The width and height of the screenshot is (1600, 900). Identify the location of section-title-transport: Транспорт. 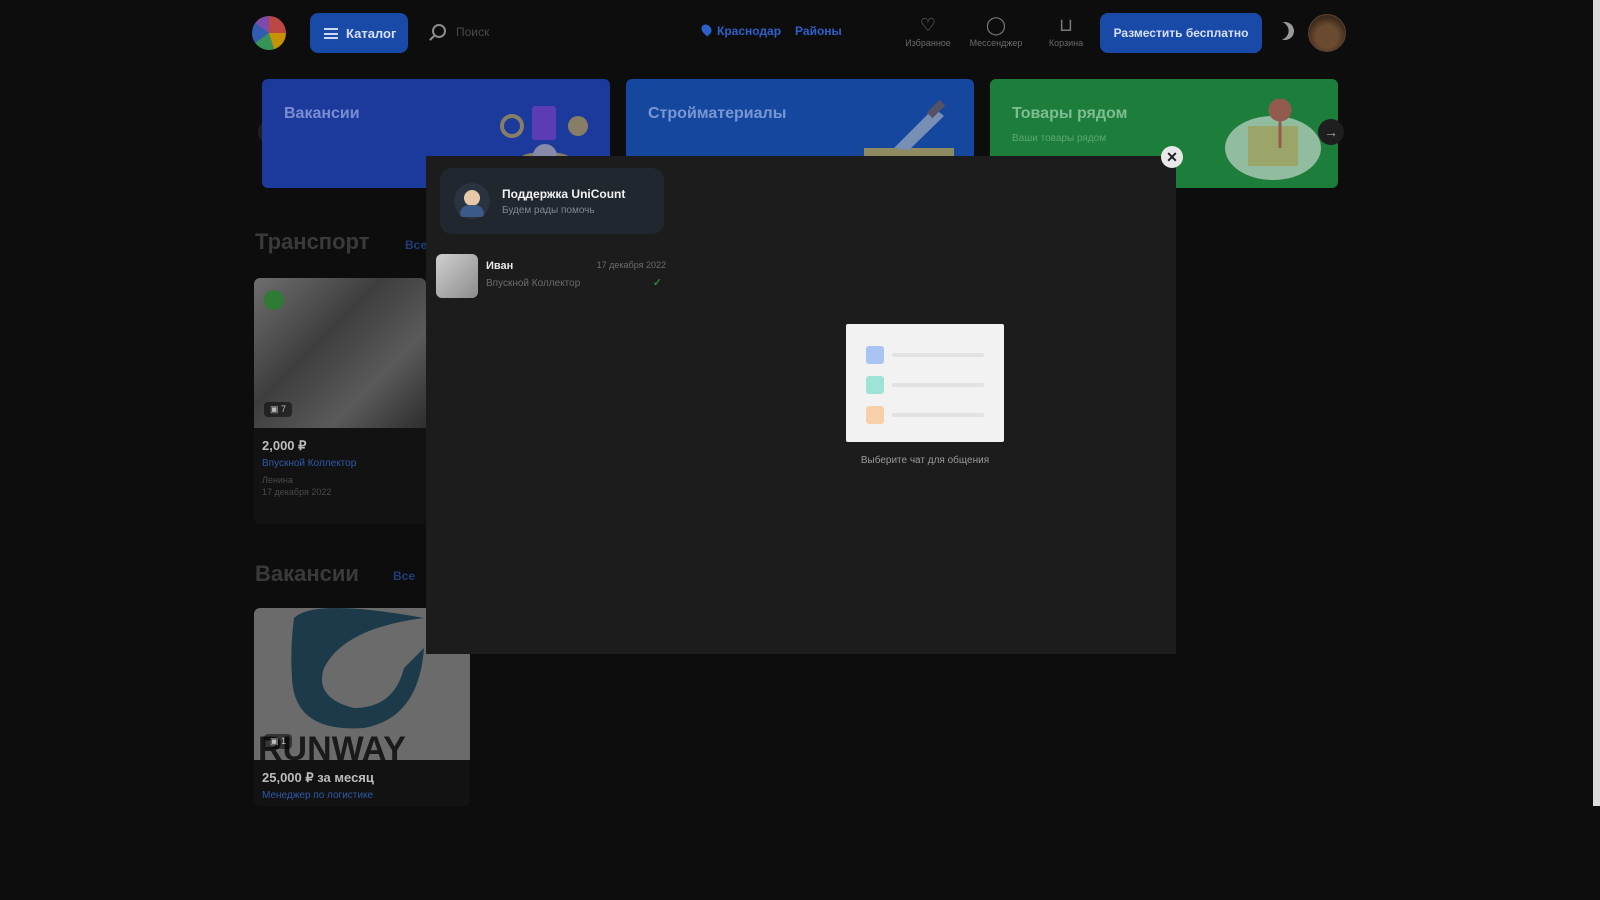
(312, 241).